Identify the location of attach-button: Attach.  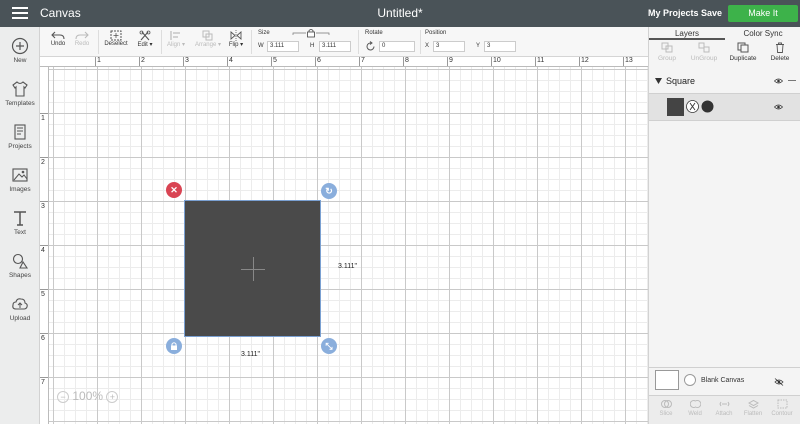
(724, 408).